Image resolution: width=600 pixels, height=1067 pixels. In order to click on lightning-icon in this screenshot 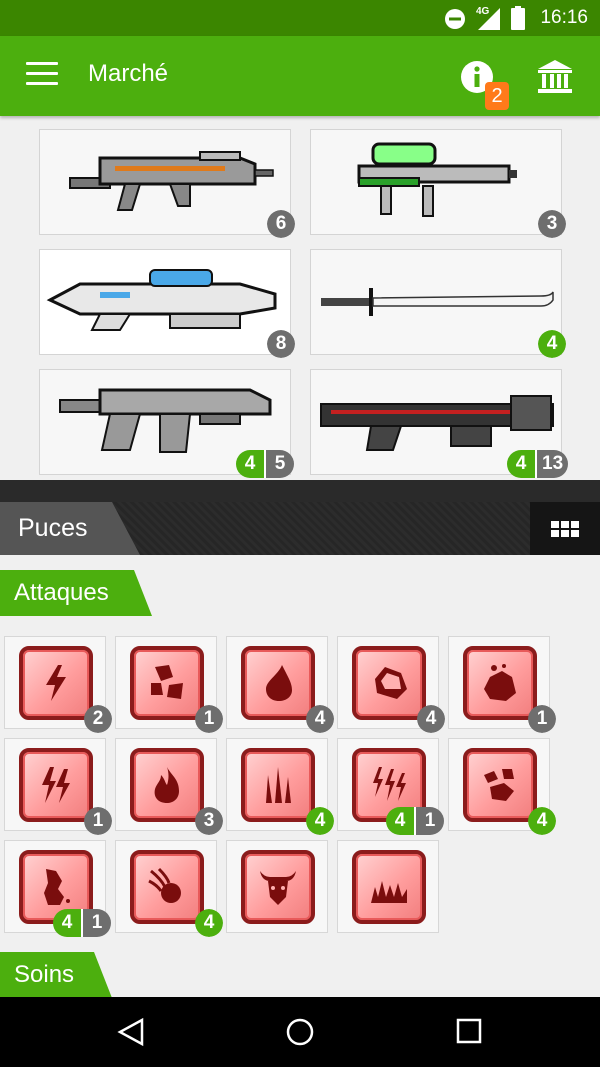, I will do `click(56, 683)`.